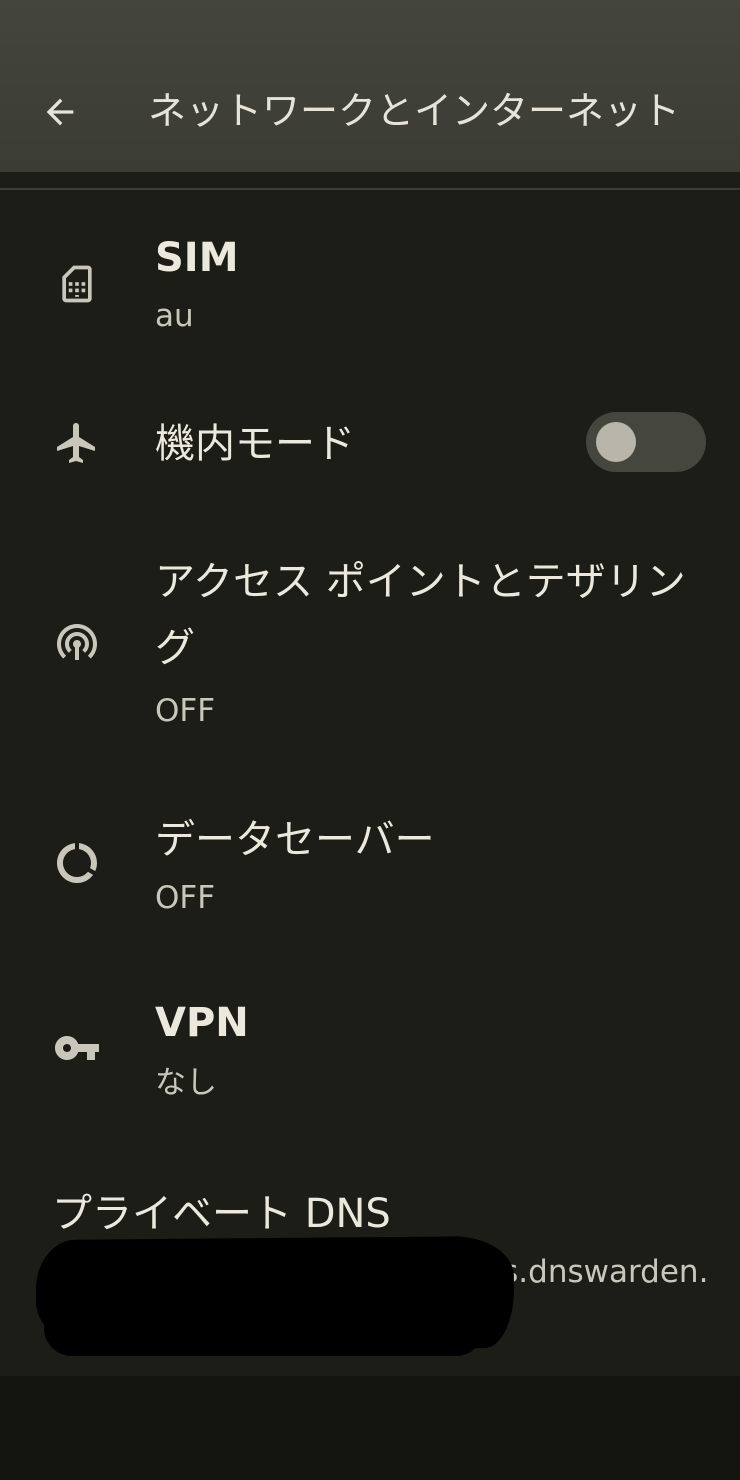 The image size is (740, 1480). I want to click on hotspot-tethering-subtitle: OFF, so click(185, 711).